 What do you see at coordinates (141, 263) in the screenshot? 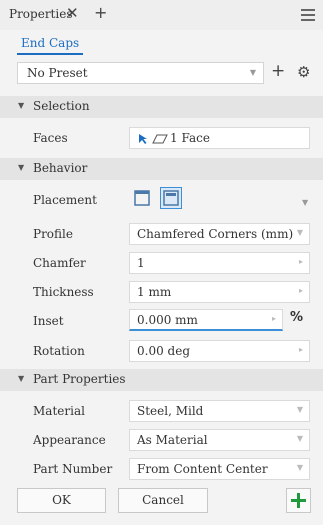
I see `chamfer-value: 1` at bounding box center [141, 263].